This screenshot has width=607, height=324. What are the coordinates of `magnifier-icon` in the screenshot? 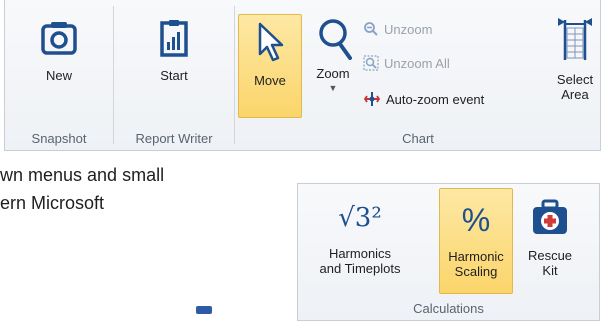 It's located at (335, 39).